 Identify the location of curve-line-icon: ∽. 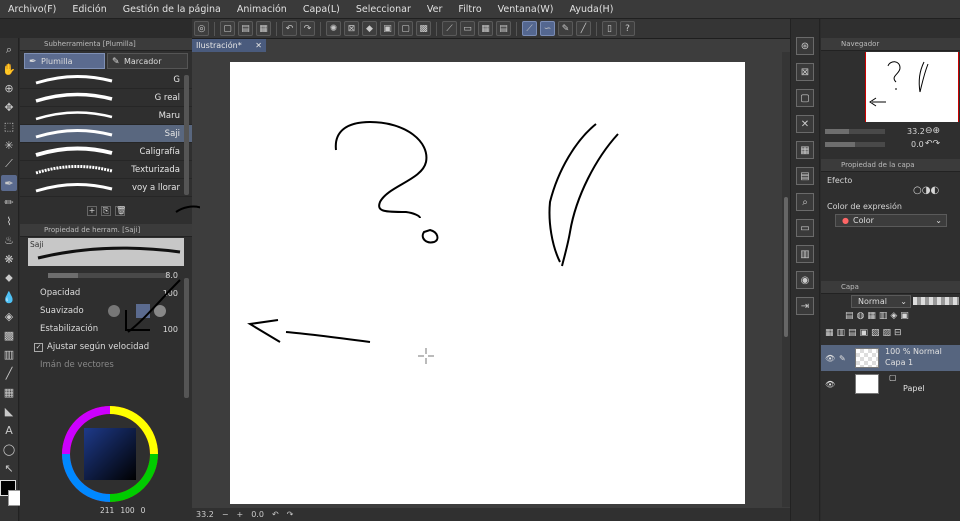
(547, 28).